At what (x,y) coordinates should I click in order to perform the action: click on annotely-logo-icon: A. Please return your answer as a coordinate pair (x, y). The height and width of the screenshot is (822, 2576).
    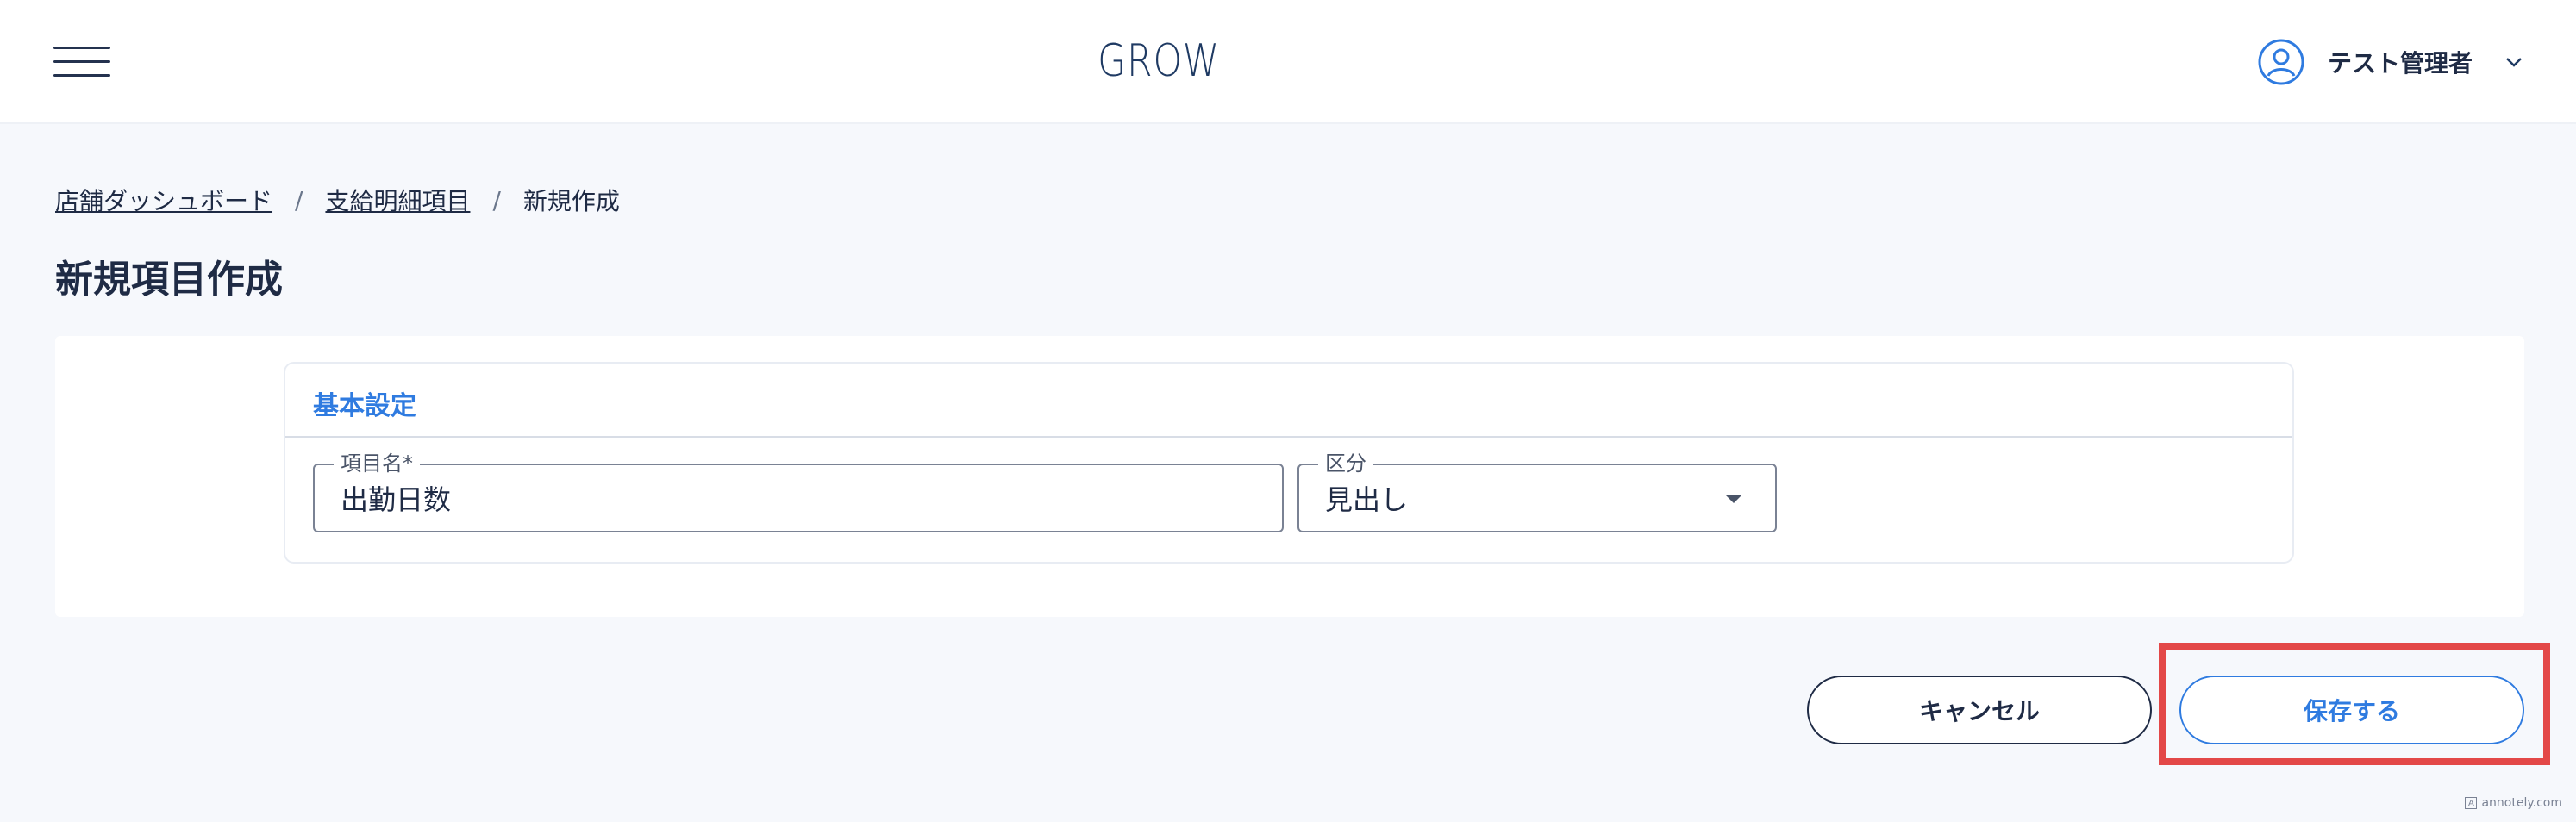
    Looking at the image, I should click on (2471, 803).